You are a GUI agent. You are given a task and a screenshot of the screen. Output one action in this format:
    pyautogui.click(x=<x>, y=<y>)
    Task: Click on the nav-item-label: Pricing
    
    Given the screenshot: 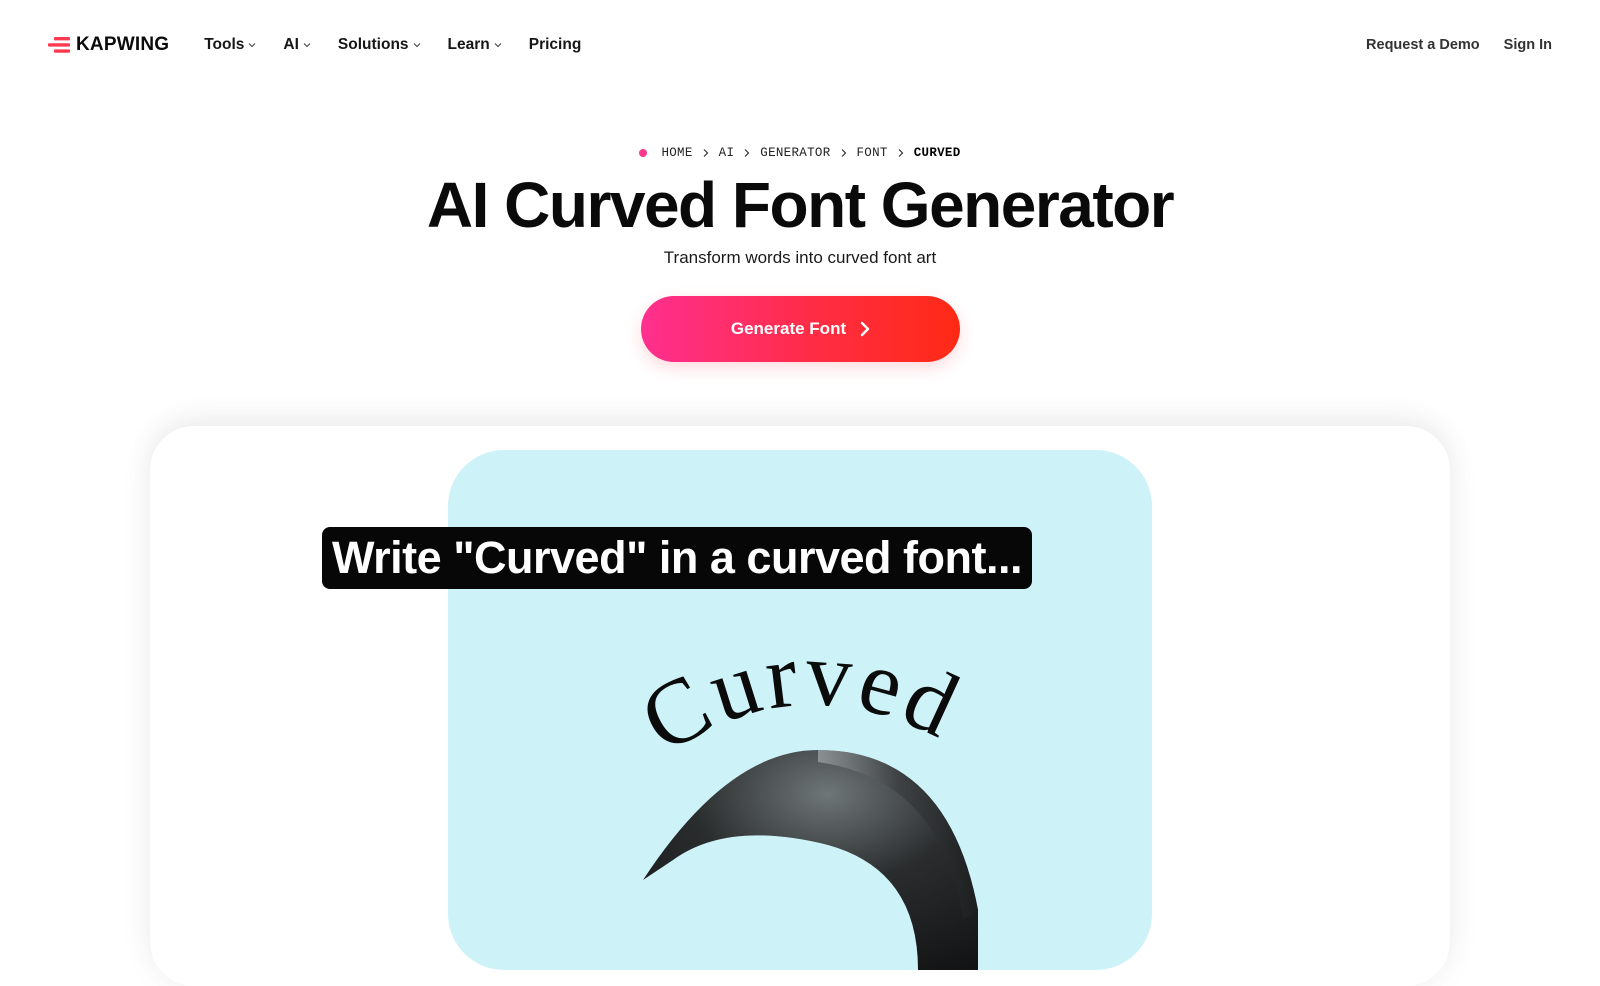 What is the action you would take?
    pyautogui.click(x=555, y=44)
    